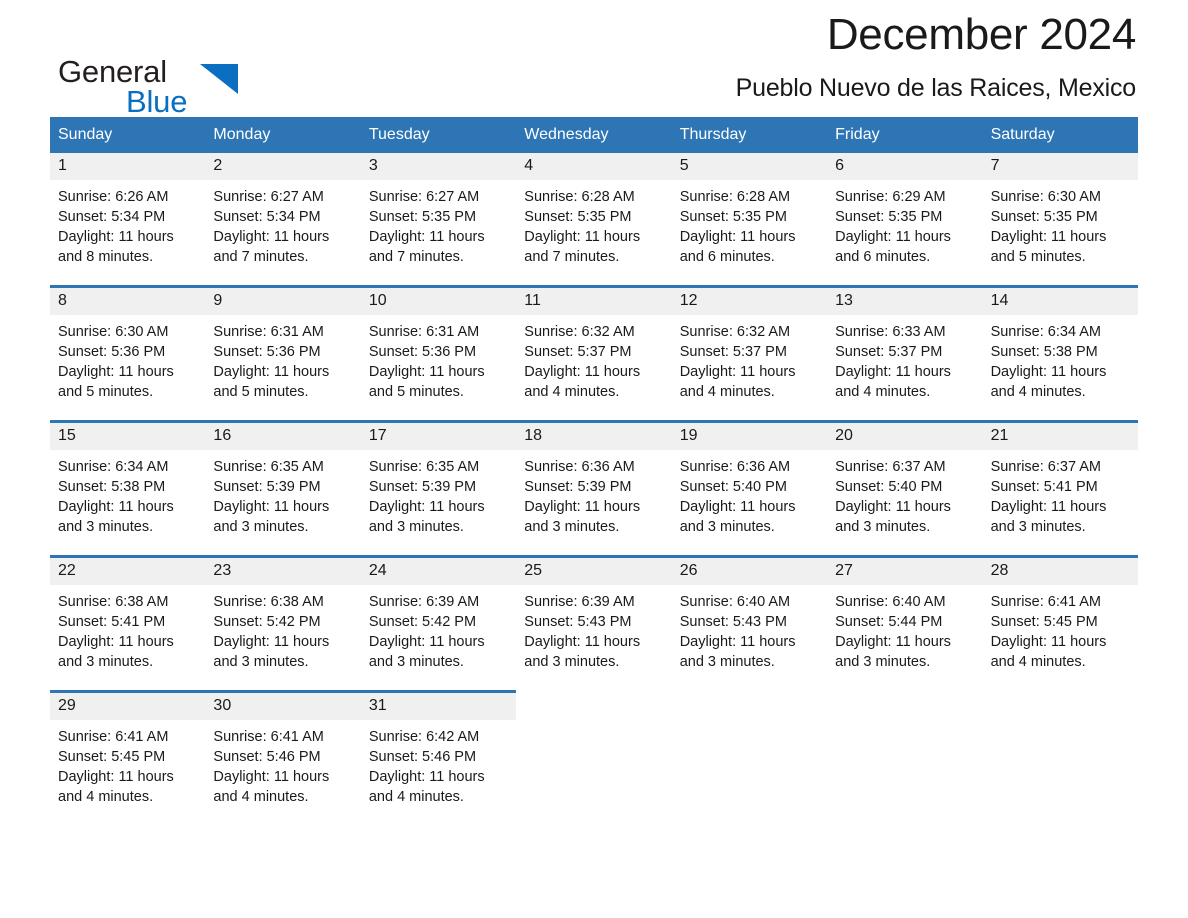  What do you see at coordinates (113, 602) in the screenshot?
I see `sunrise-time: Sunrise: 6:38 AM` at bounding box center [113, 602].